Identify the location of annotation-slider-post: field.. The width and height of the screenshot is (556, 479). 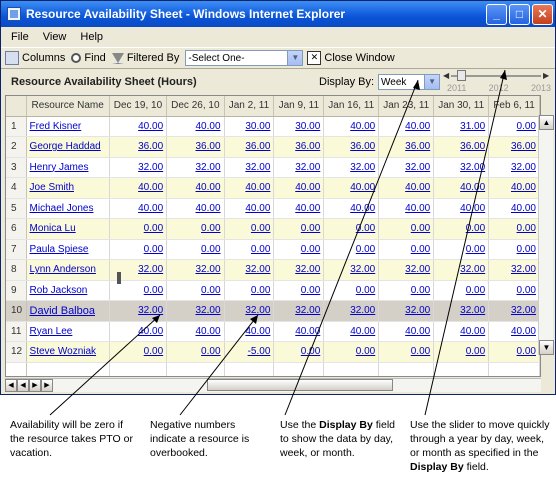
(476, 467).